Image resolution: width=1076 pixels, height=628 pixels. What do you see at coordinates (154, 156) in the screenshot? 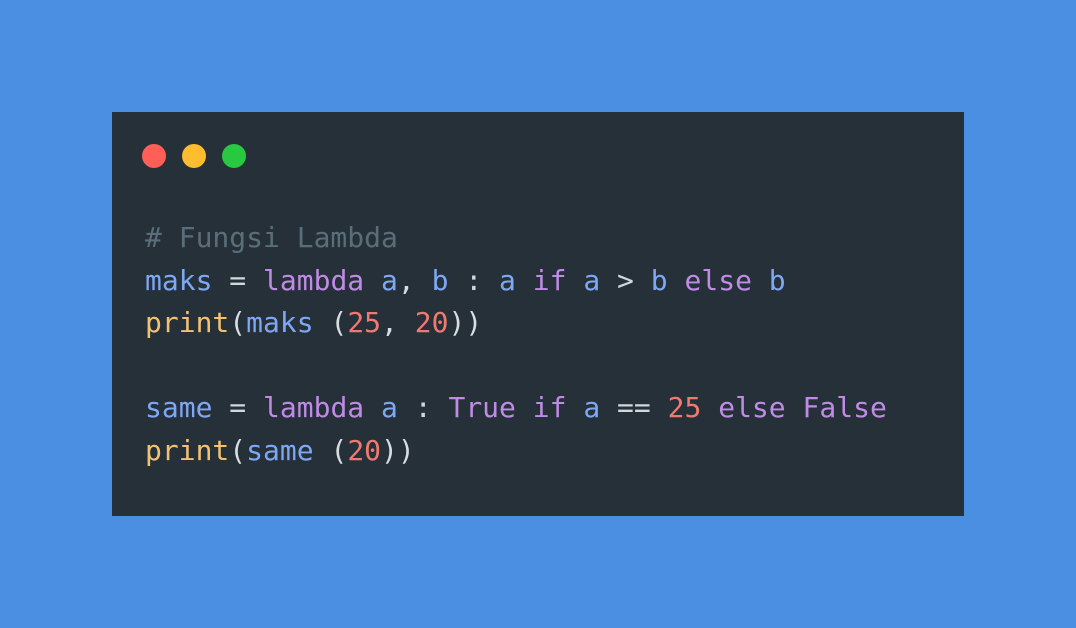
I see `close-dot` at bounding box center [154, 156].